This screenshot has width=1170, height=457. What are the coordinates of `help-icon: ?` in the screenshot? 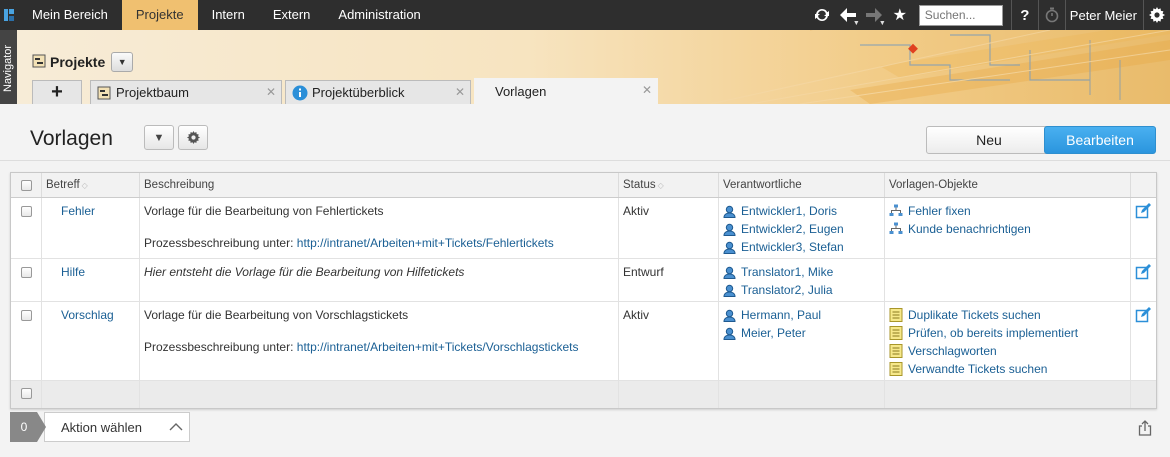 It's located at (1025, 15).